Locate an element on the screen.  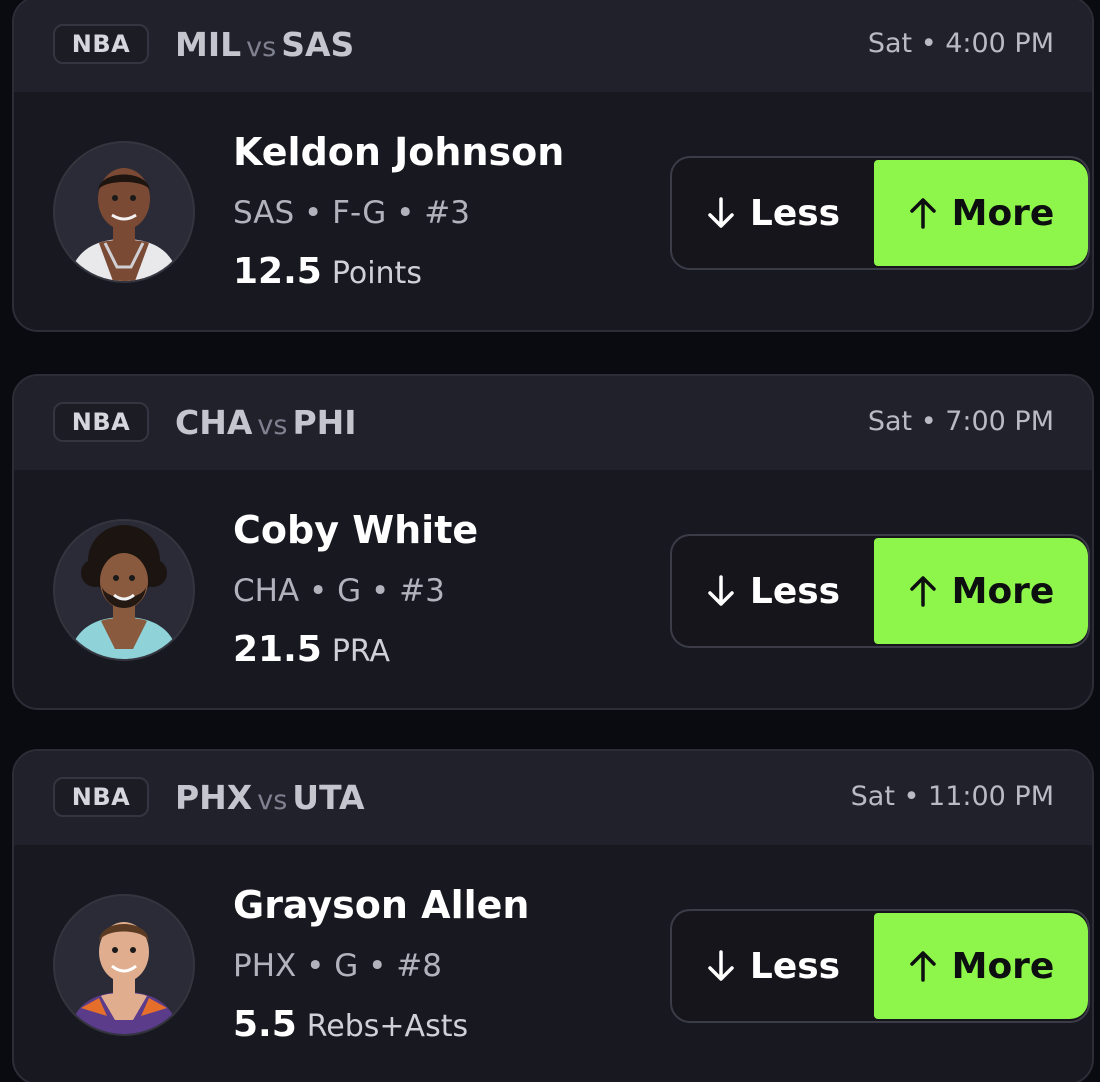
player-name: Grayson Allen is located at coordinates (381, 905).